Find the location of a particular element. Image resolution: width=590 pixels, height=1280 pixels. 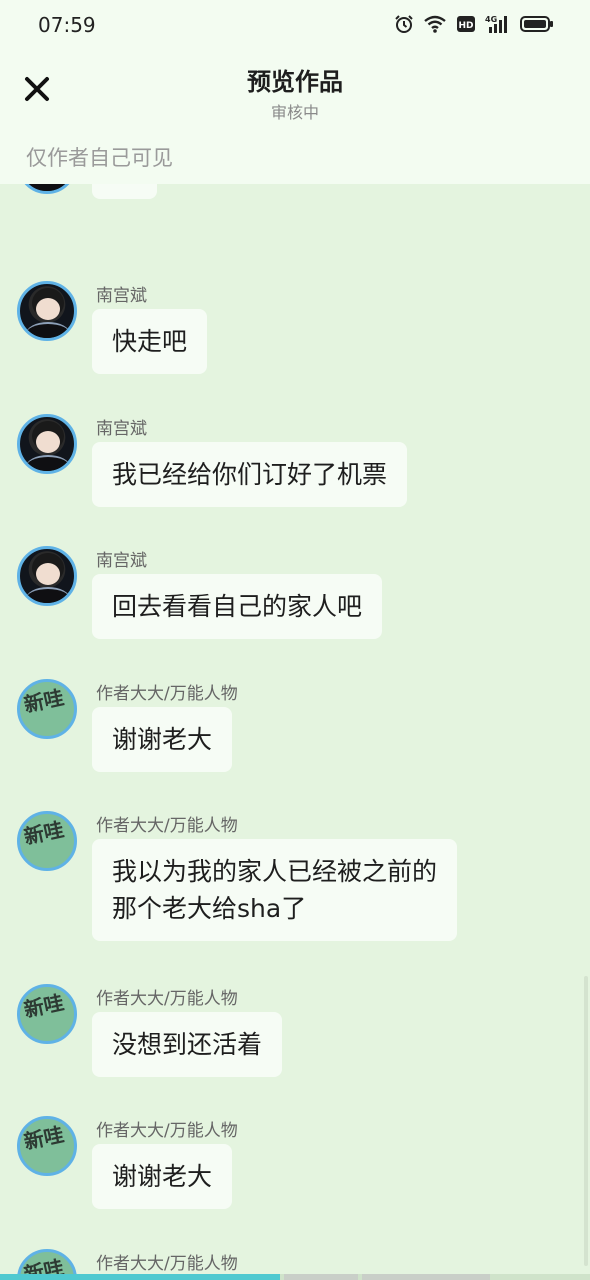

message-bubble: 我已经给你们订好了机票 is located at coordinates (250, 474).